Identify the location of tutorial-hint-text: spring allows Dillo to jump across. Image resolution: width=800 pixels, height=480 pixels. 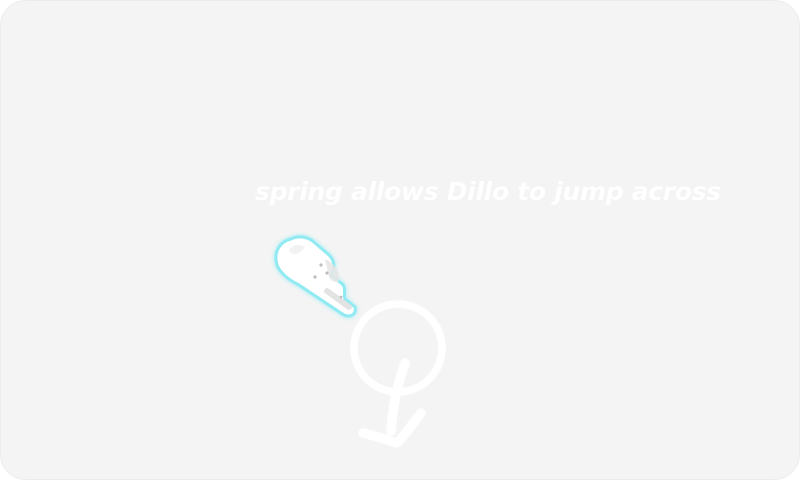
(488, 191).